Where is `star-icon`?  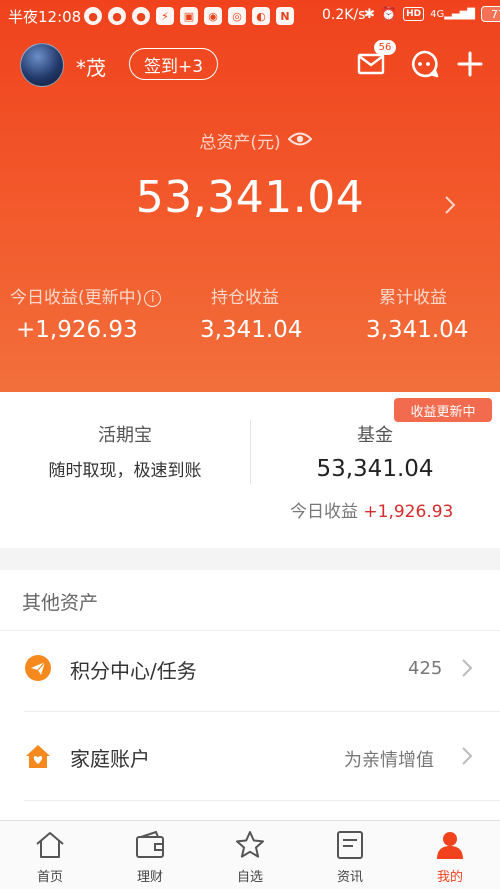
star-icon is located at coordinates (250, 844).